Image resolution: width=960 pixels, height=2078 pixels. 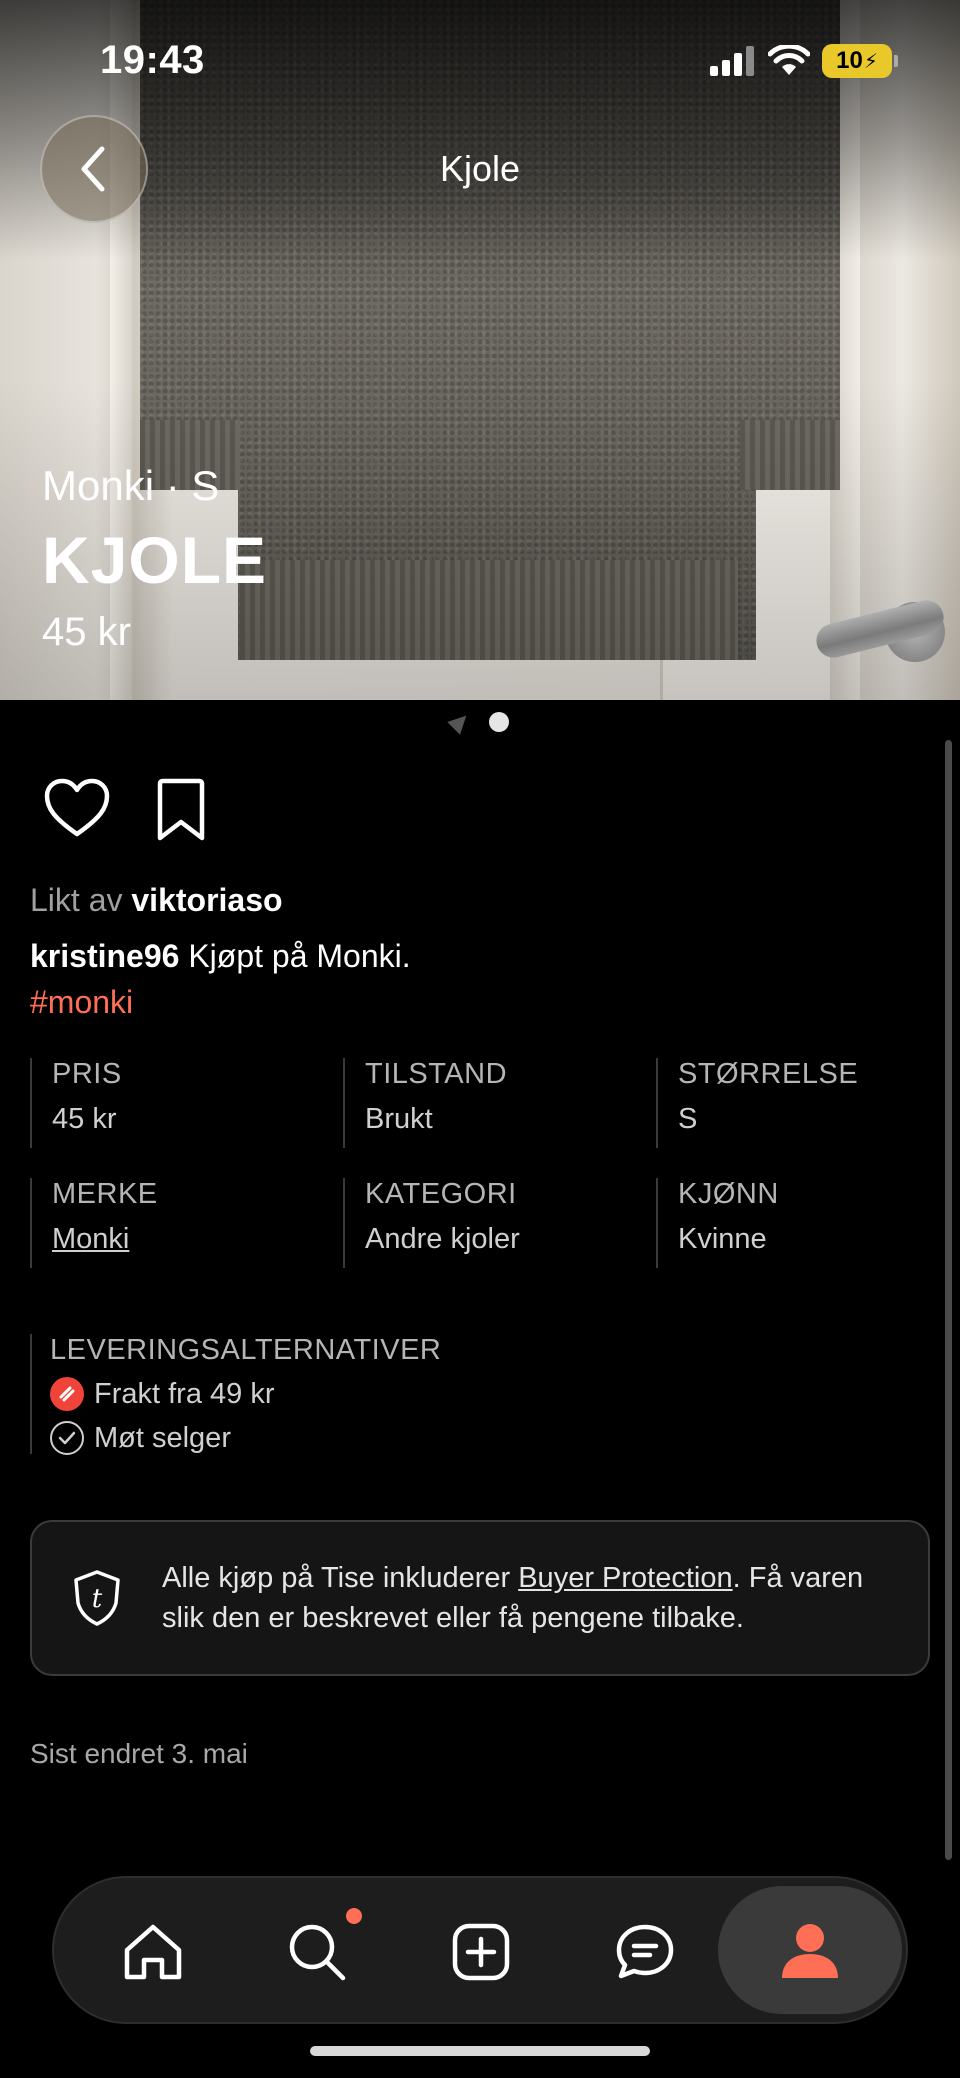 What do you see at coordinates (86, 632) in the screenshot?
I see `product-price: 45 kr` at bounding box center [86, 632].